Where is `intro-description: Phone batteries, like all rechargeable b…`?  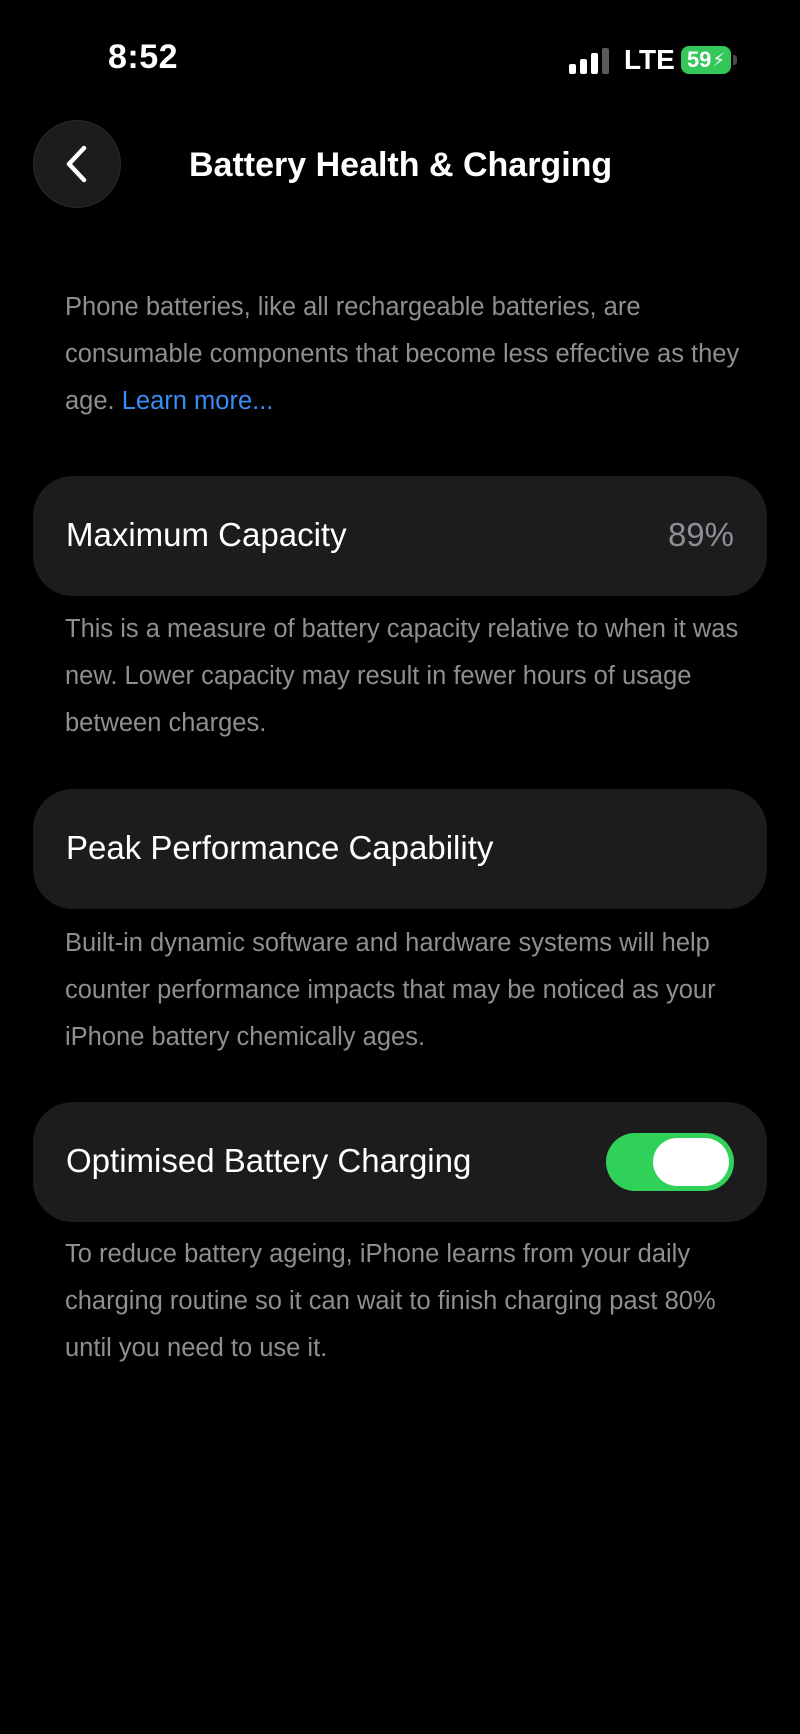
intro-description: Phone batteries, like all rechargeable b… is located at coordinates (405, 354).